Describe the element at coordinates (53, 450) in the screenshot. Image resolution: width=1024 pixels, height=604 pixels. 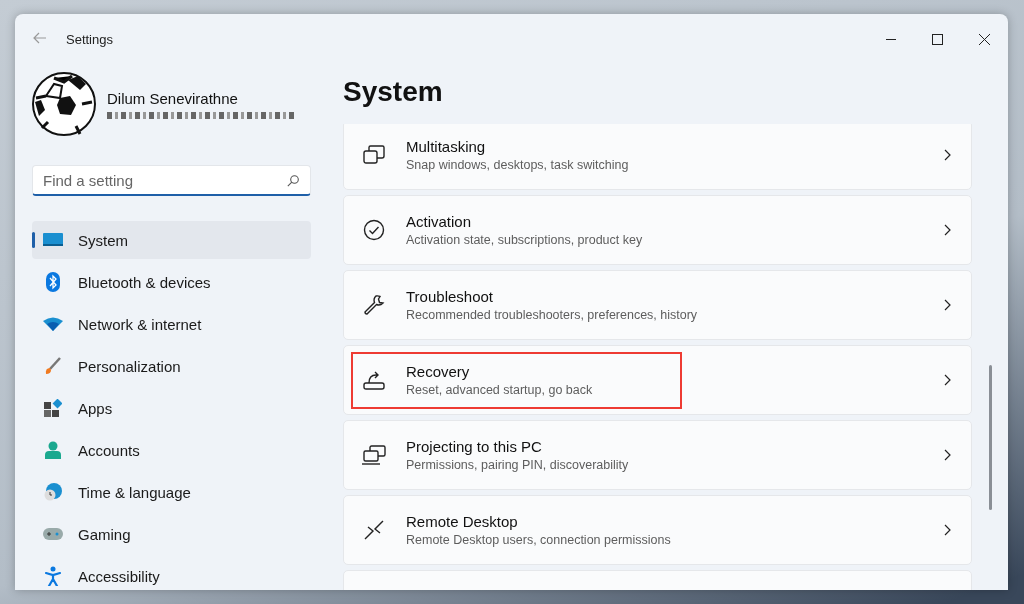
I see `person-icon` at that location.